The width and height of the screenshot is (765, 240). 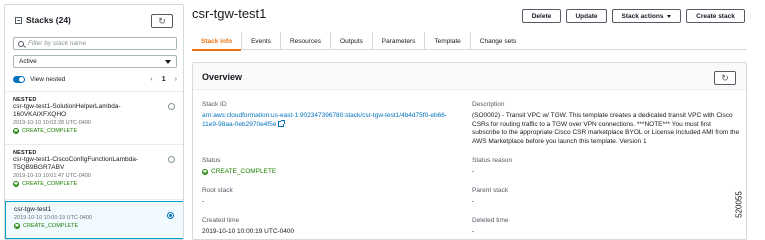 I want to click on parent-stack-field: Parent stack -, so click(x=602, y=197).